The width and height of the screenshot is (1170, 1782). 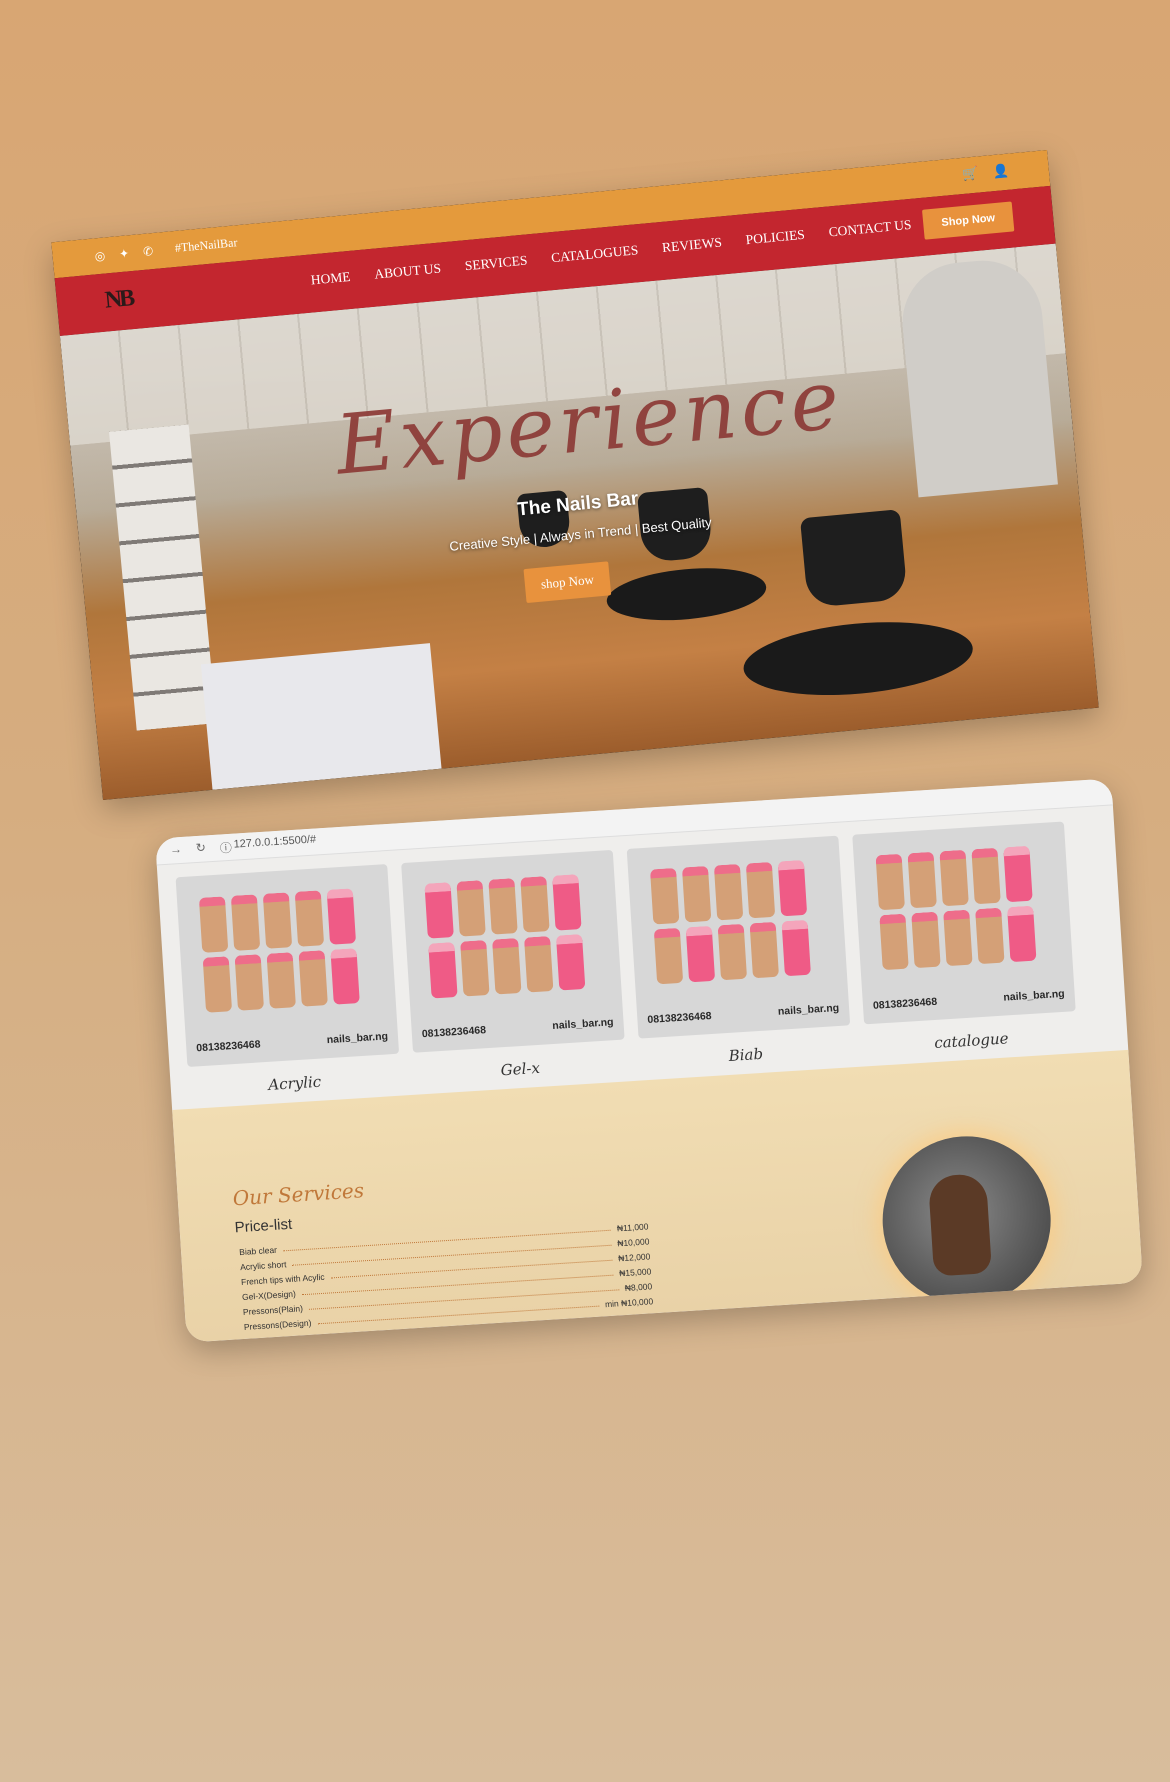 I want to click on browser-controls: → ↻ ⓘ, so click(x=200, y=849).